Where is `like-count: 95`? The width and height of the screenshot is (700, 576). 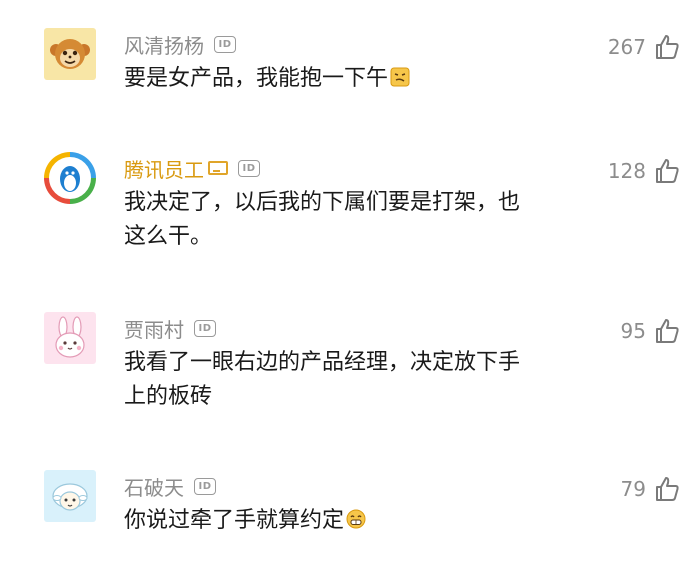 like-count: 95 is located at coordinates (633, 331).